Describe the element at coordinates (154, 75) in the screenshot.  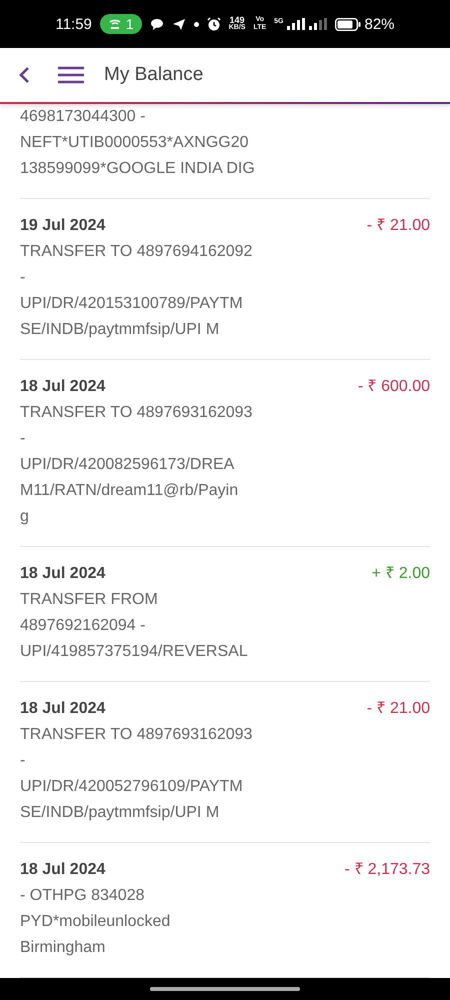
I see `page-title: My Balance` at that location.